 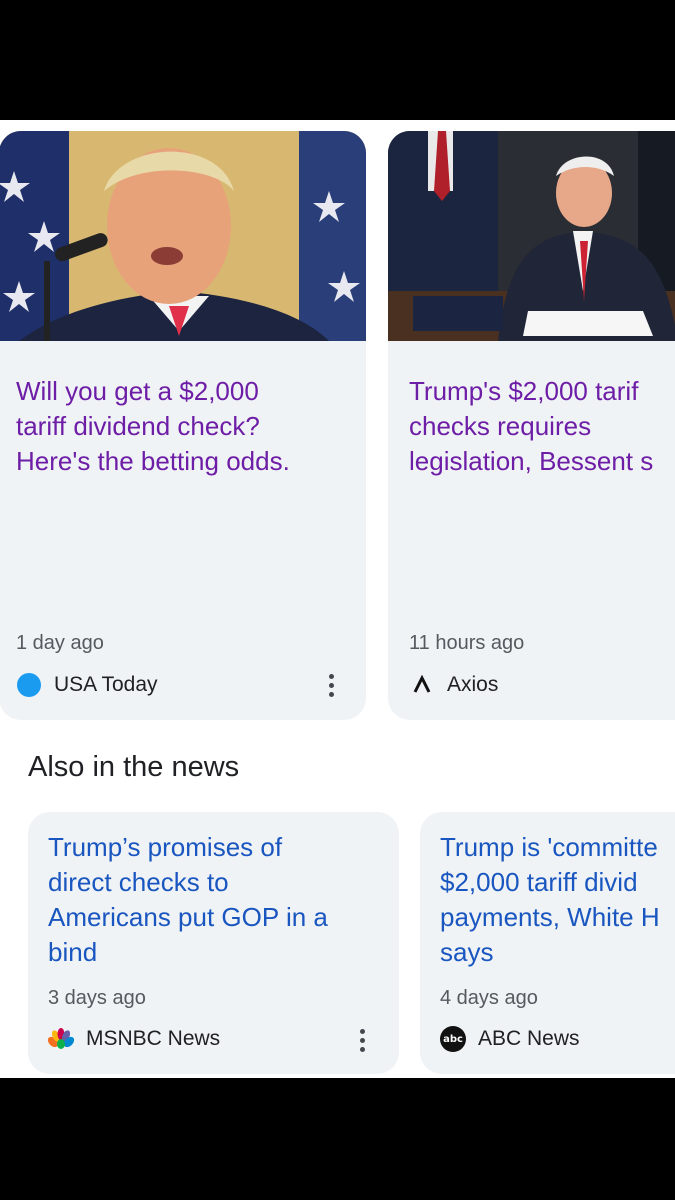 What do you see at coordinates (188, 917) in the screenshot?
I see `title-line: Americans put GOP in a` at bounding box center [188, 917].